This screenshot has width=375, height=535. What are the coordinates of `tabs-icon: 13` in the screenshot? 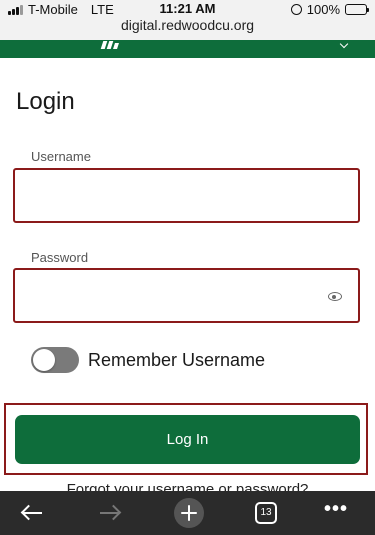 It's located at (266, 513).